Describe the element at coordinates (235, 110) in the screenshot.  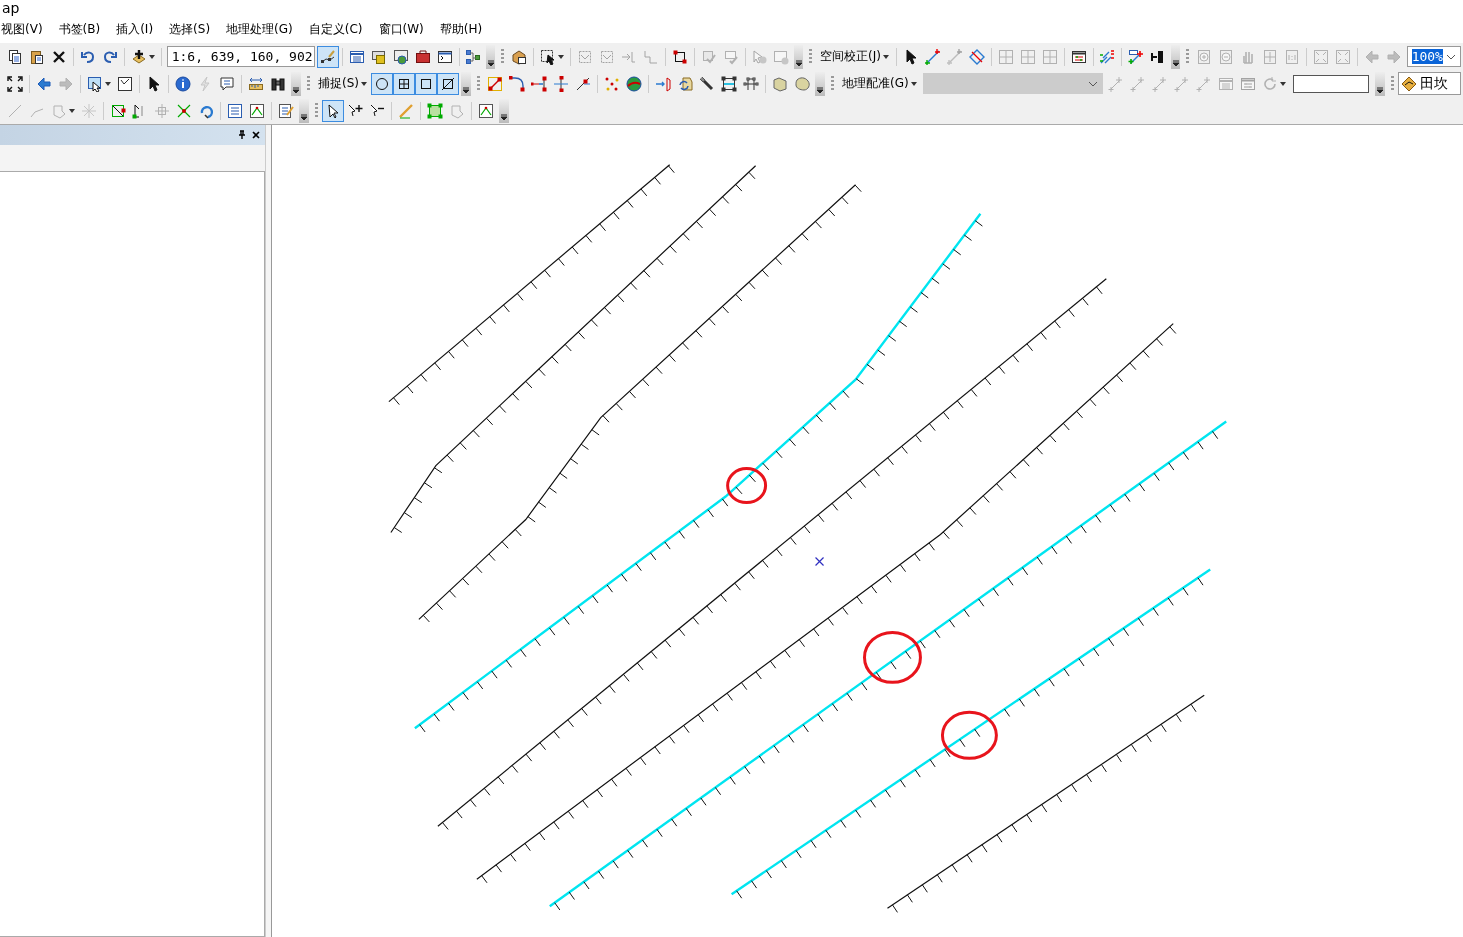
I see `attributes-icon` at that location.